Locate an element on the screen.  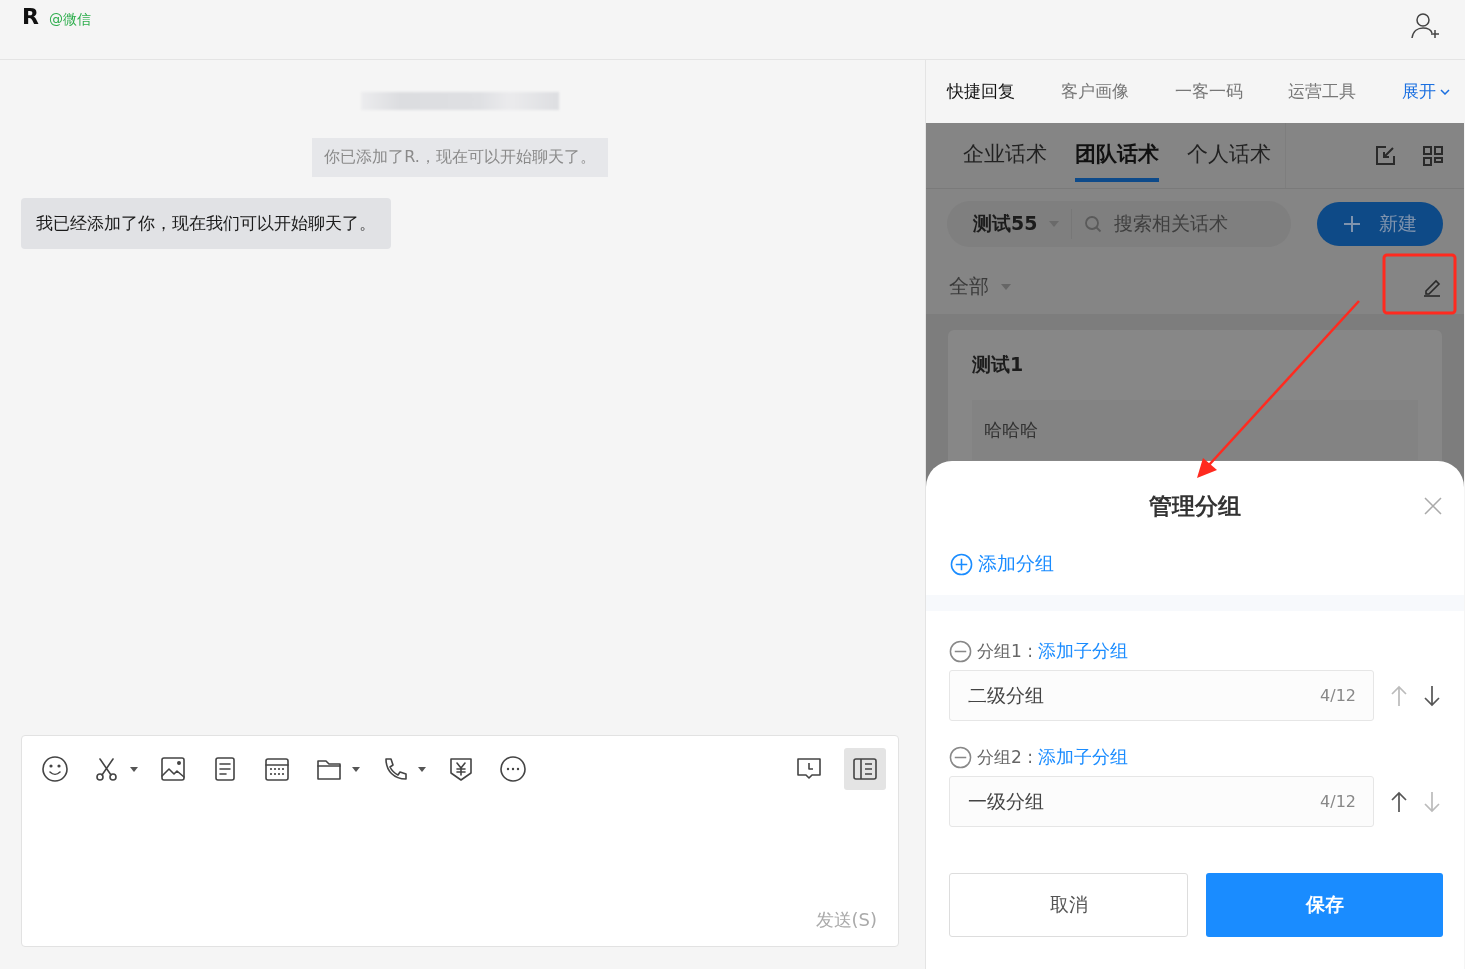
expand-link: 展开 is located at coordinates (1426, 91).